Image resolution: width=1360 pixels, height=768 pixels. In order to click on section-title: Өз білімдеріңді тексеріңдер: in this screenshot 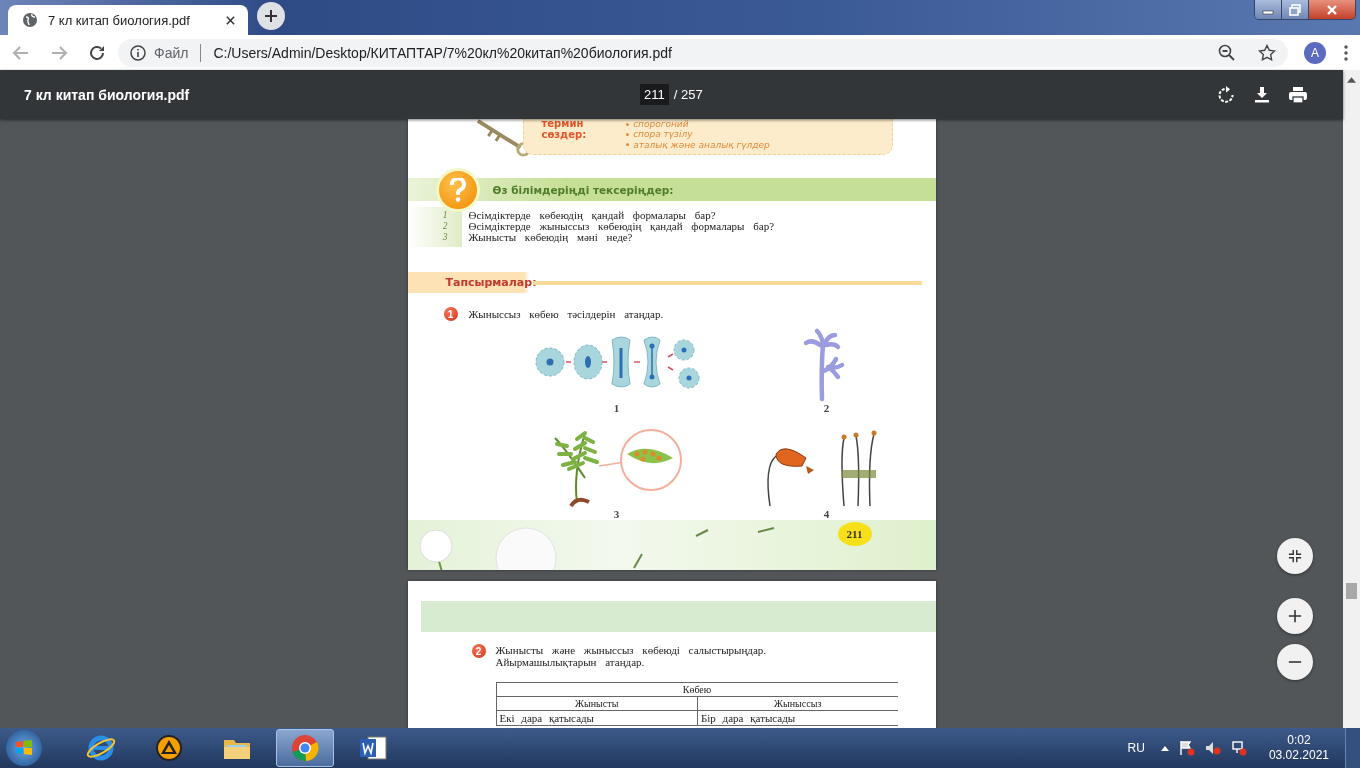, I will do `click(583, 189)`.